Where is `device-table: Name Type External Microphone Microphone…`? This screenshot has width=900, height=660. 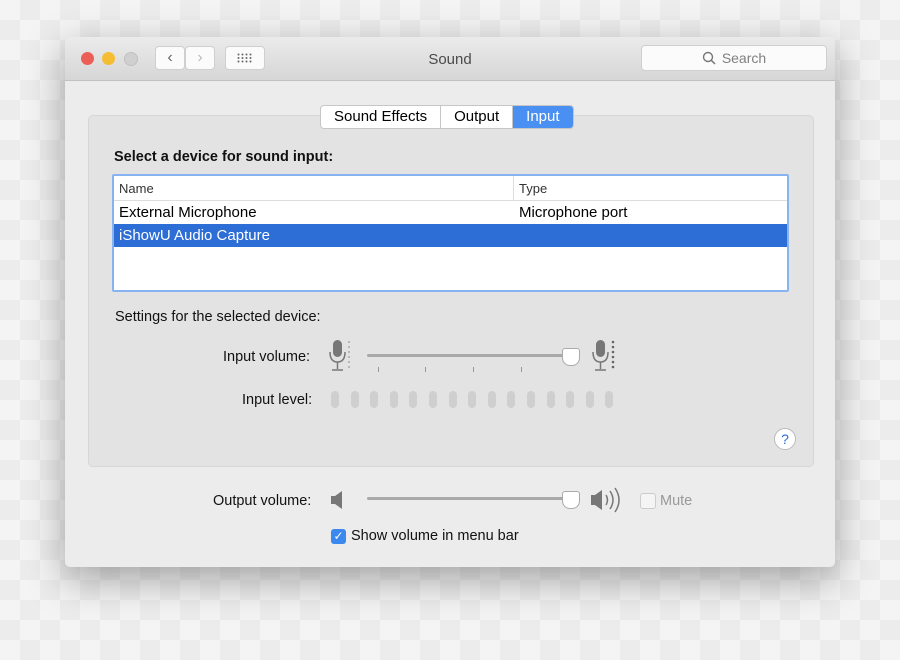
device-table: Name Type External Microphone Microphone… is located at coordinates (450, 233).